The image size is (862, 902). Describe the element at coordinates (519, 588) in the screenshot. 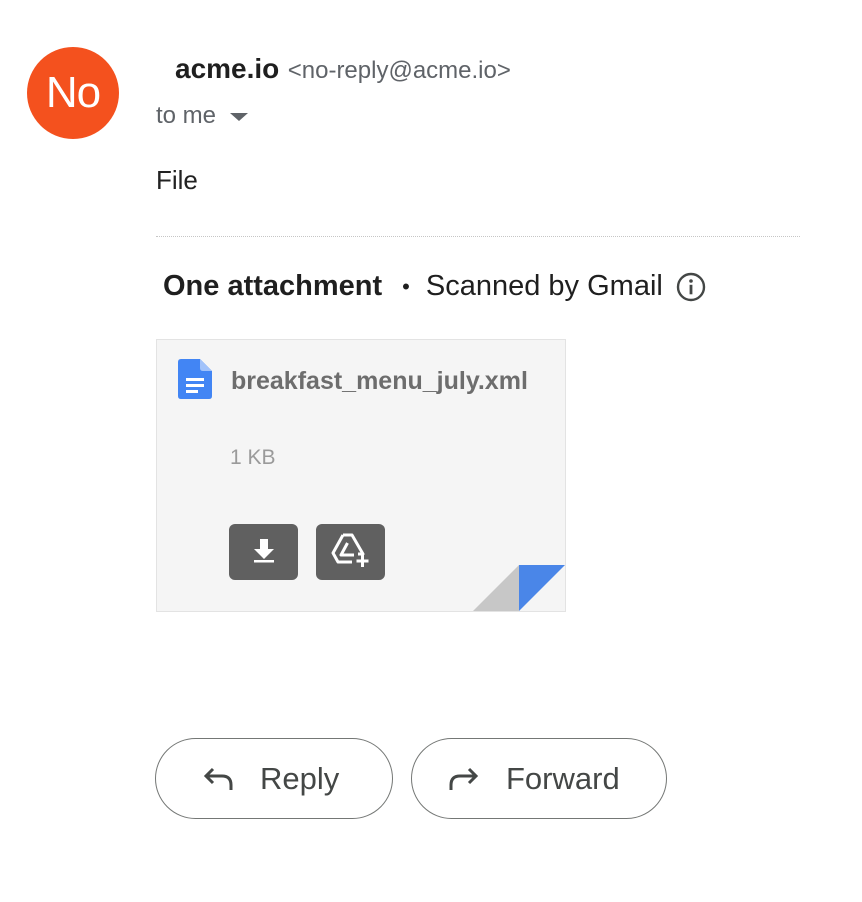

I see `page-fold-icon` at that location.